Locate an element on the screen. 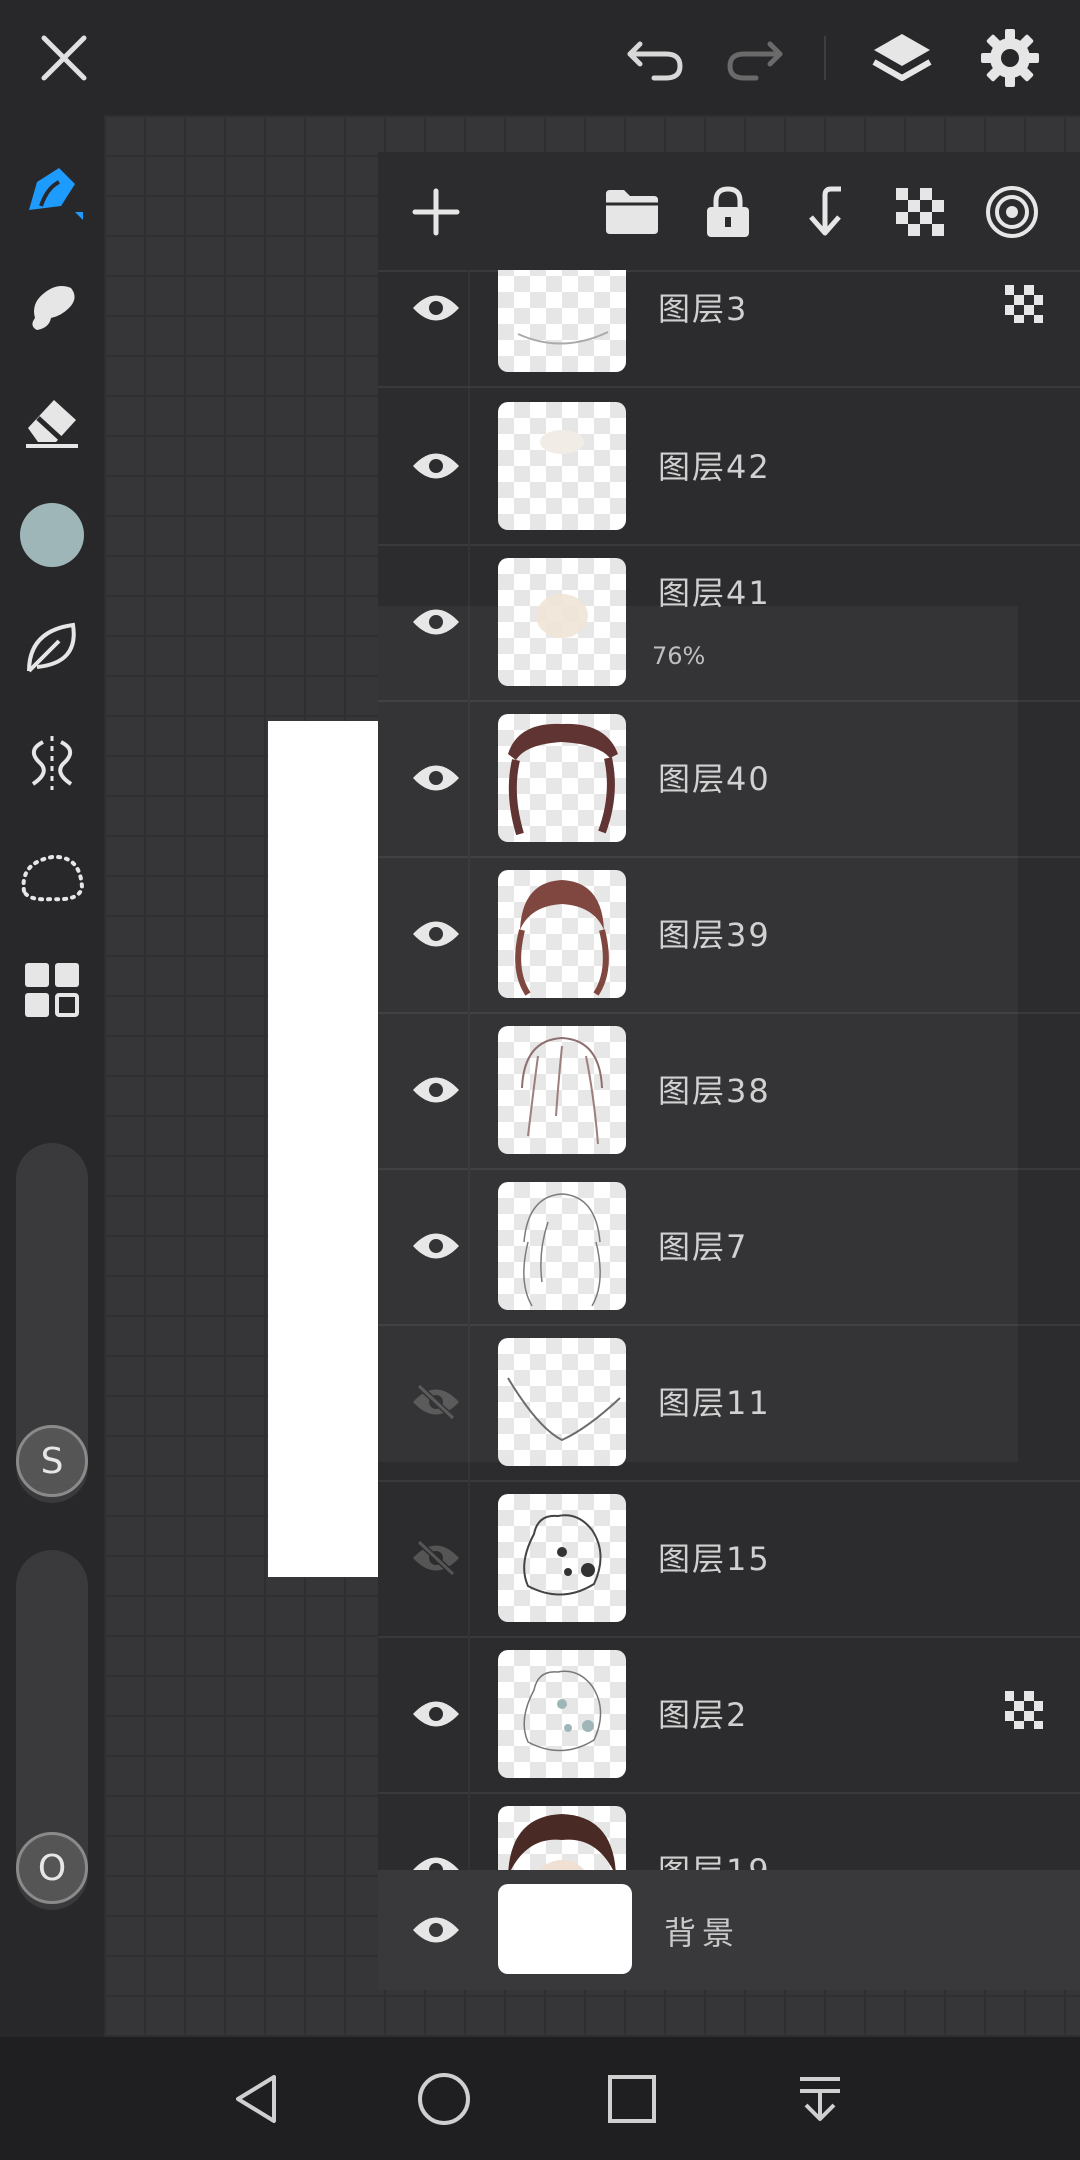  toolbar-divider is located at coordinates (825, 58).